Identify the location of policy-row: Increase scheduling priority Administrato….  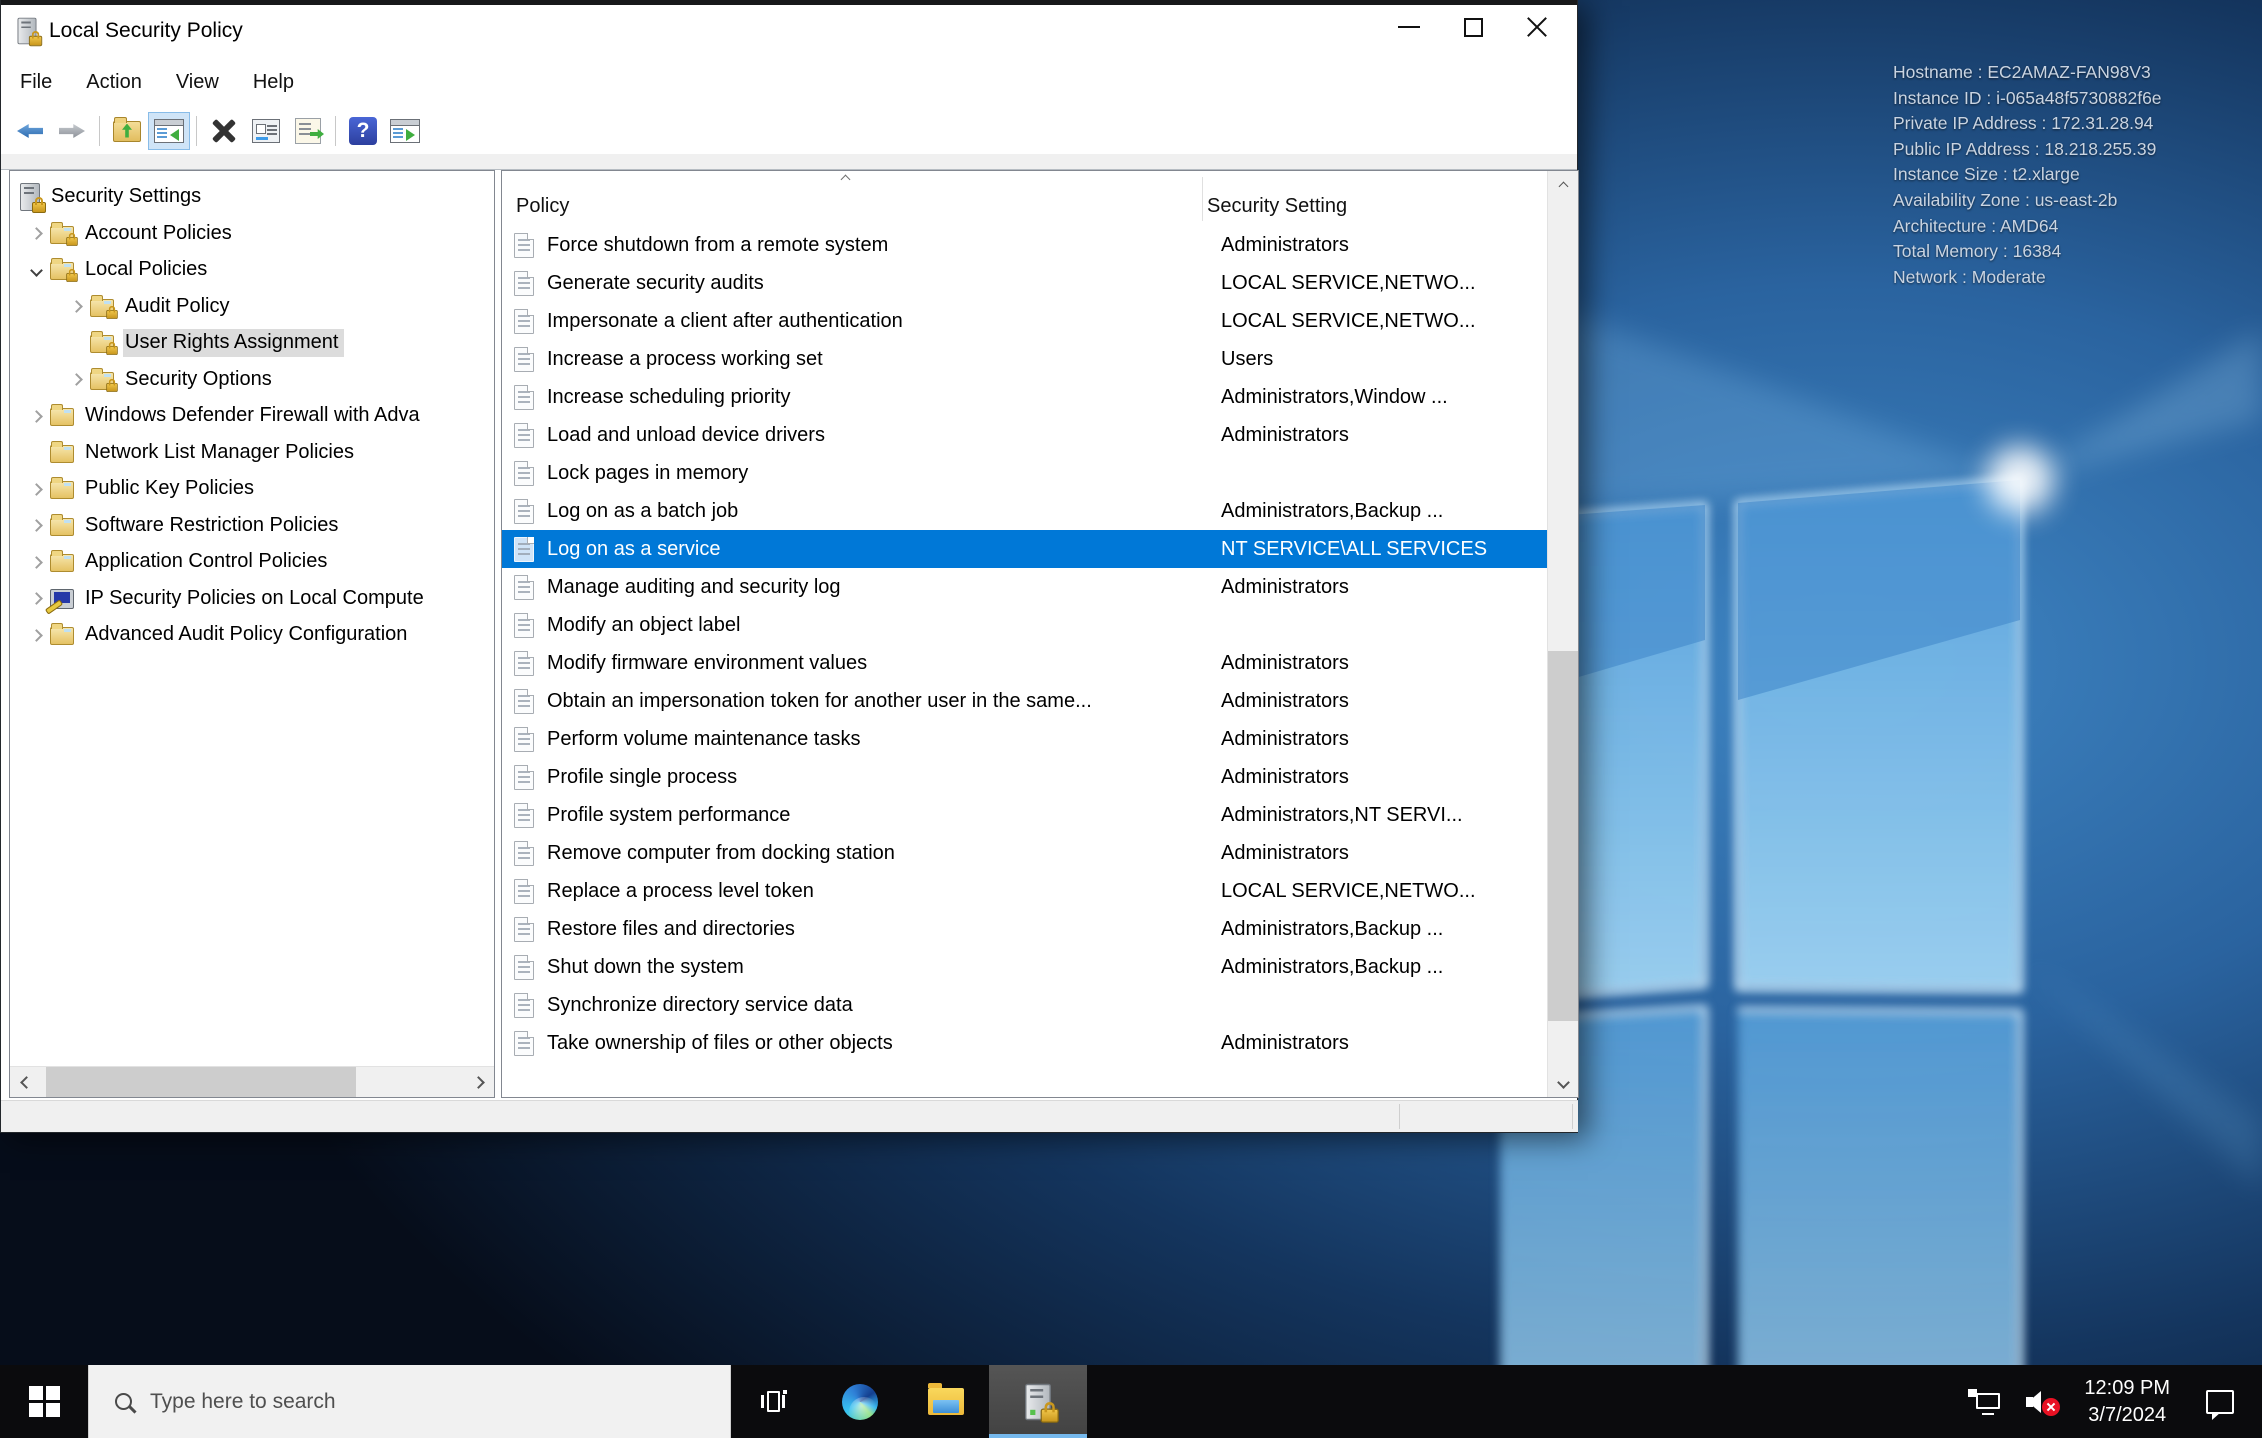
(1024, 397).